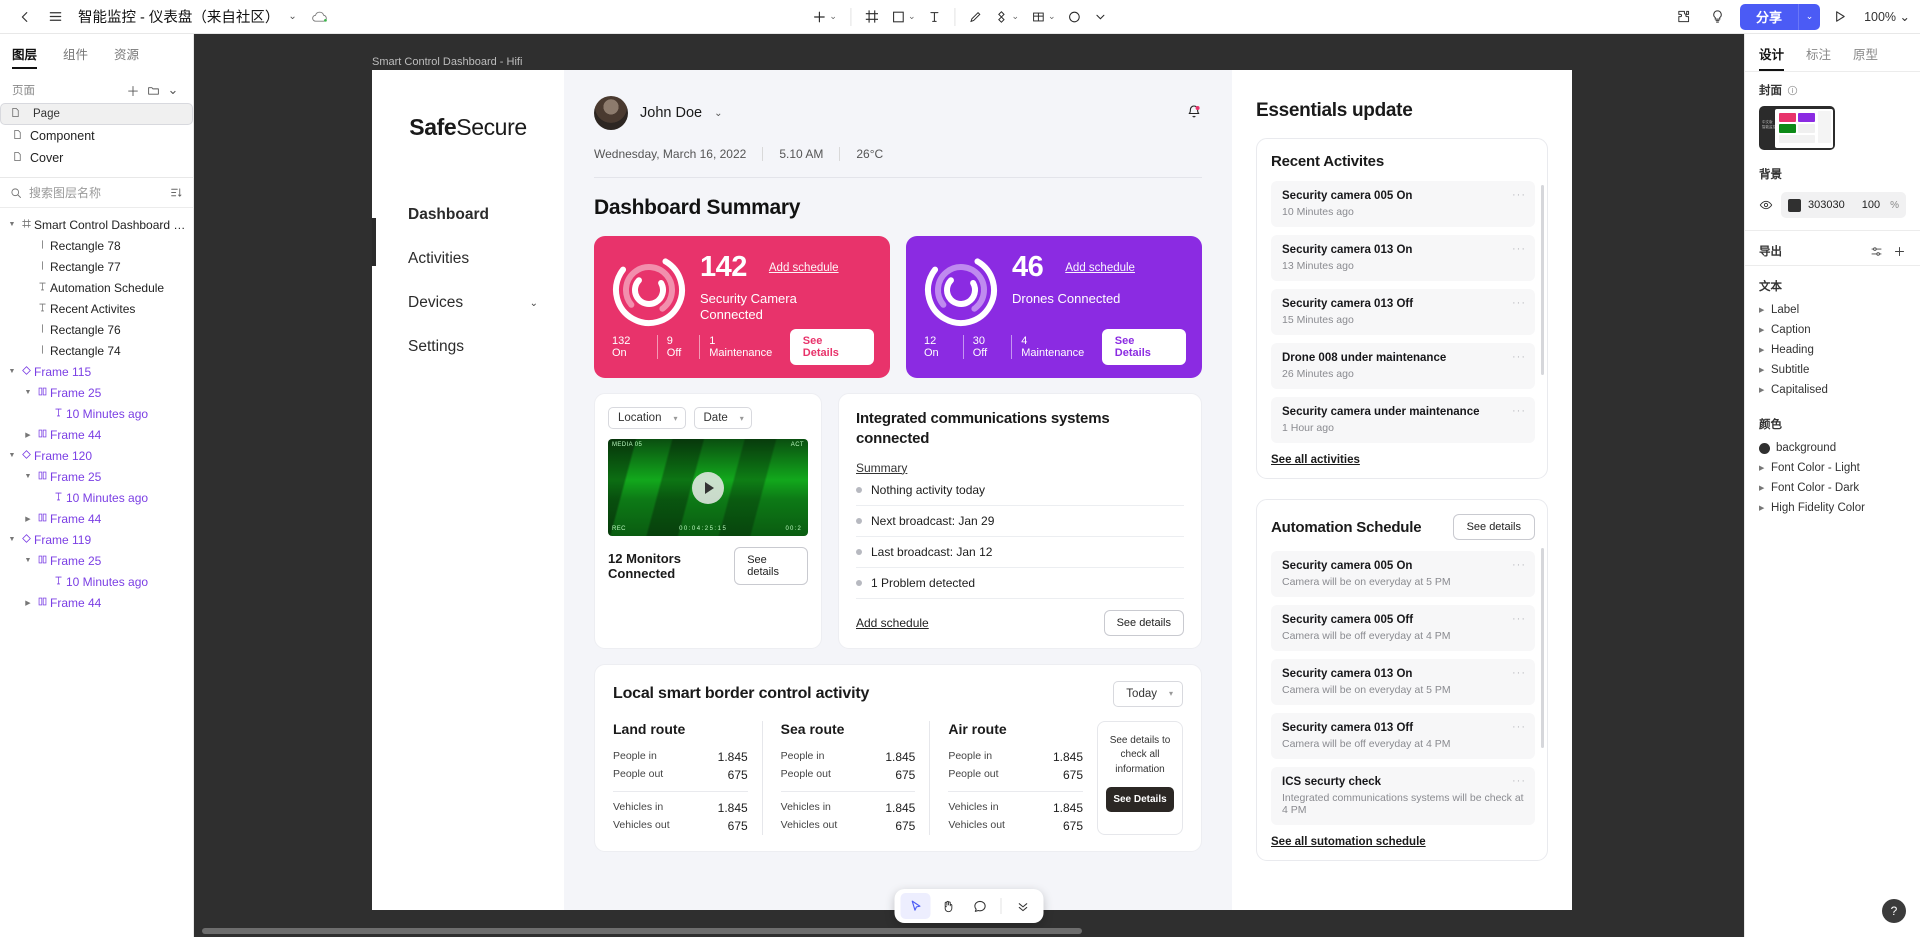 The width and height of the screenshot is (1920, 937). I want to click on layer-search-input: 搜索图层名称, so click(96, 192).